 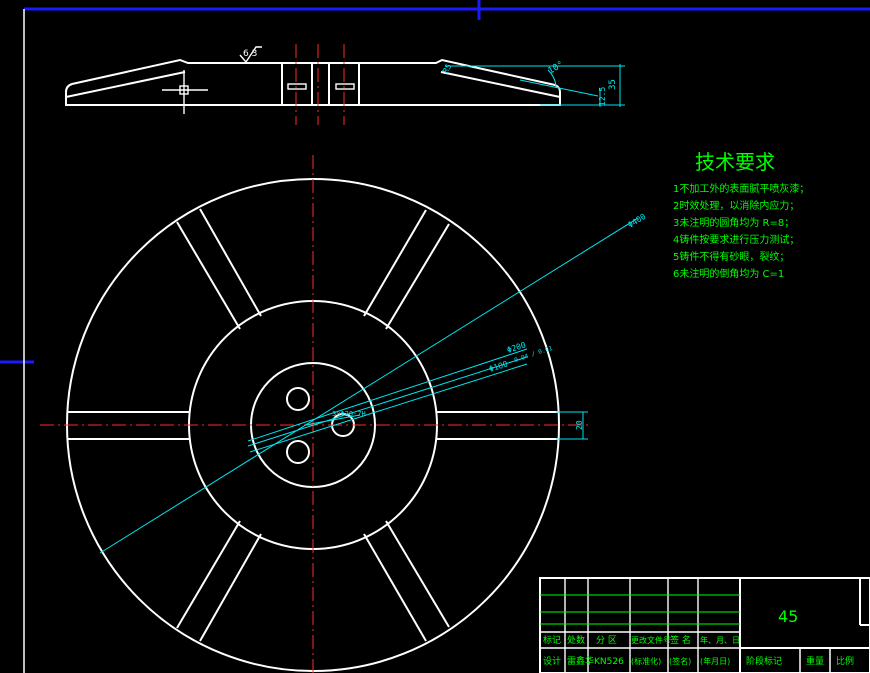 What do you see at coordinates (733, 222) in the screenshot?
I see `tech-note-3: 3未注明的圆角均为 R=8；` at bounding box center [733, 222].